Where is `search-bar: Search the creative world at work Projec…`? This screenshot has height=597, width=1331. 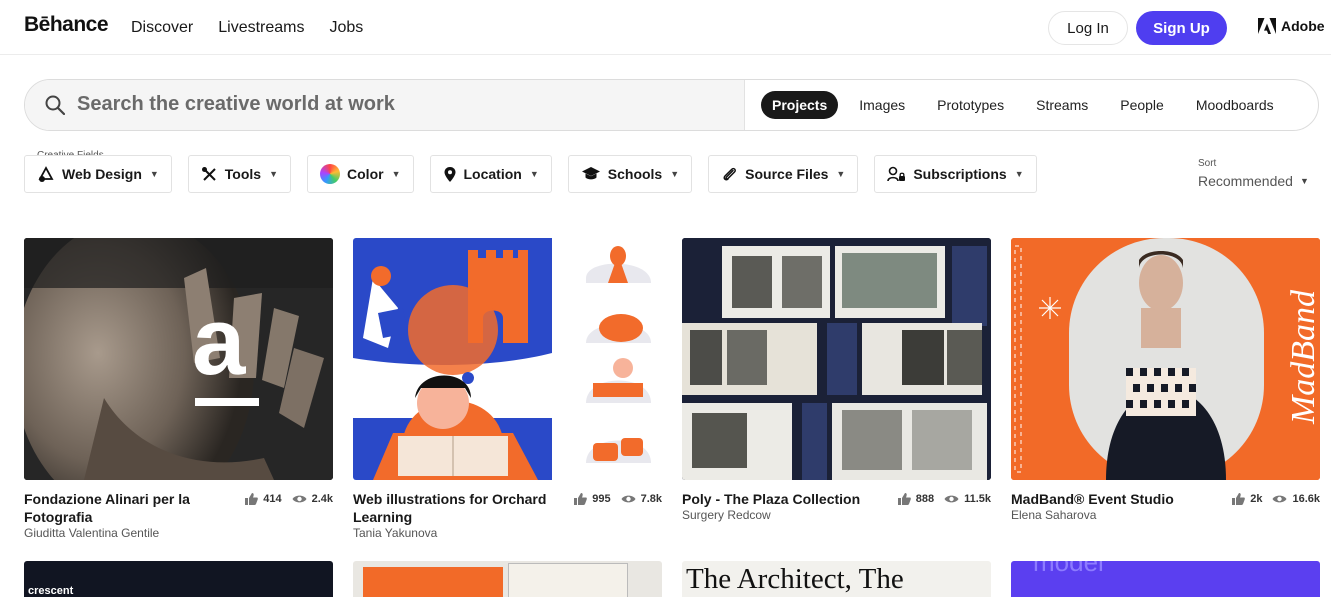
search-bar: Search the creative world at work Projec… is located at coordinates (671, 105).